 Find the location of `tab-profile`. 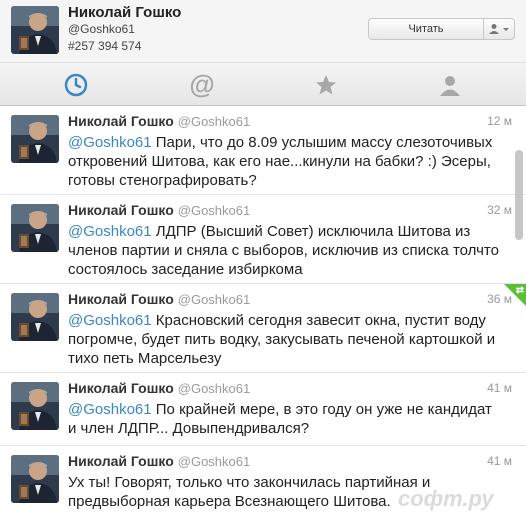

tab-profile is located at coordinates (450, 84).